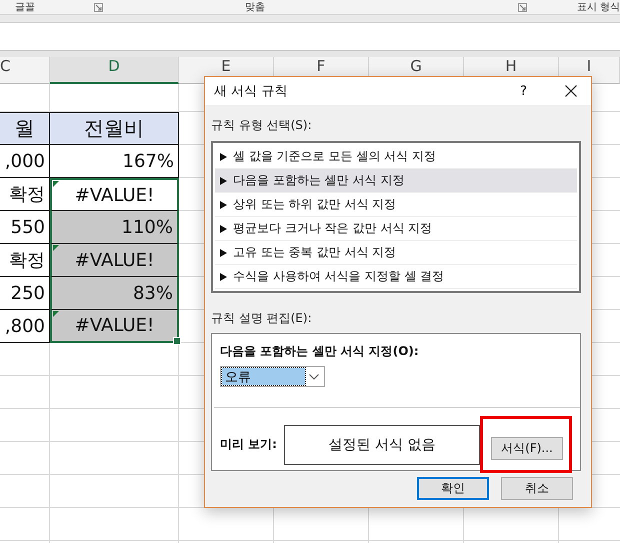  Describe the element at coordinates (523, 91) in the screenshot. I see `help-button: ?` at that location.